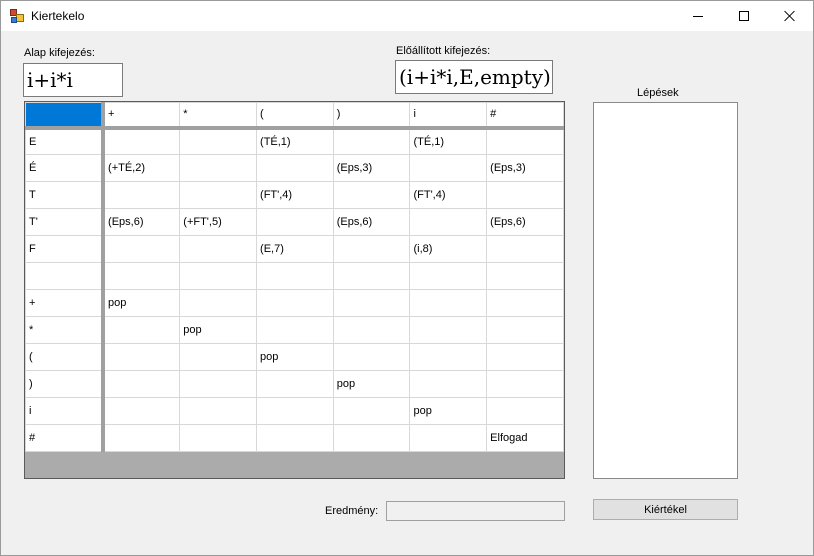 The height and width of the screenshot is (556, 814). I want to click on evaluate-button: Kiértékel, so click(665, 509).